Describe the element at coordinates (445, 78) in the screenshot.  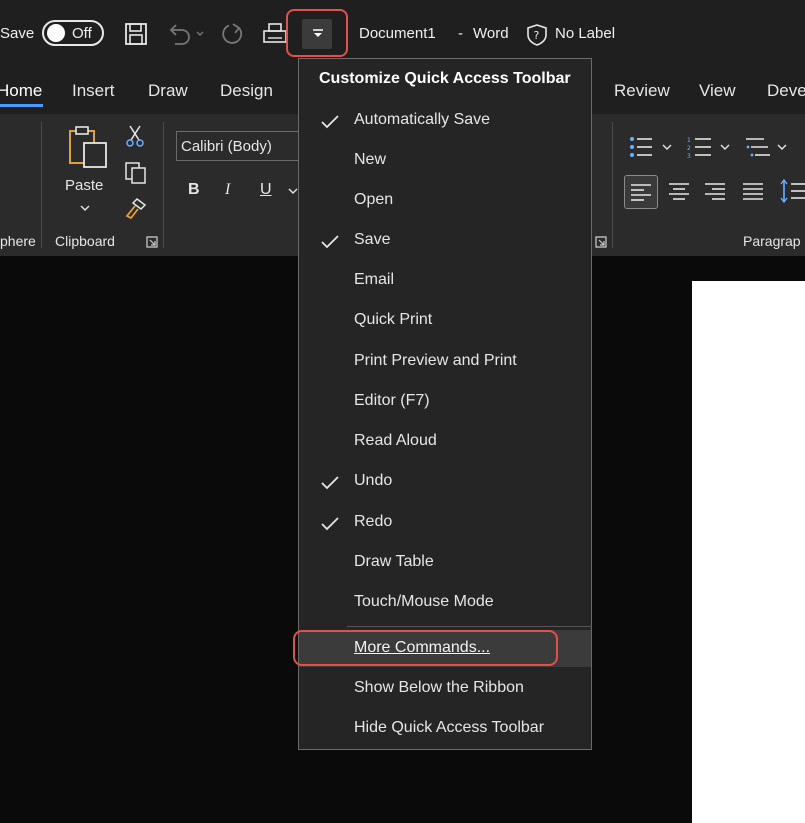
I see `menu-title: Customize Quick Access Toolbar` at that location.